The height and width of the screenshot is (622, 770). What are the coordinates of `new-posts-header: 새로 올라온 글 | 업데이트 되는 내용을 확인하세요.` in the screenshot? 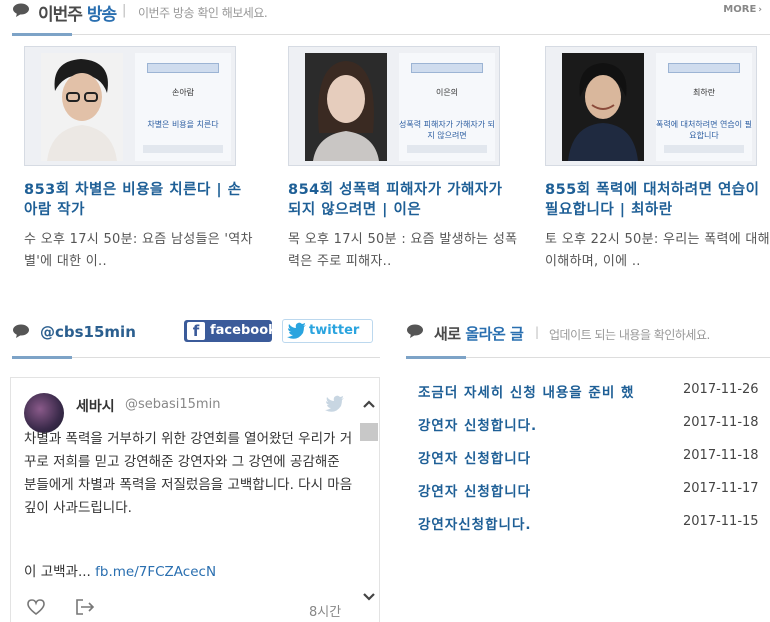 It's located at (588, 333).